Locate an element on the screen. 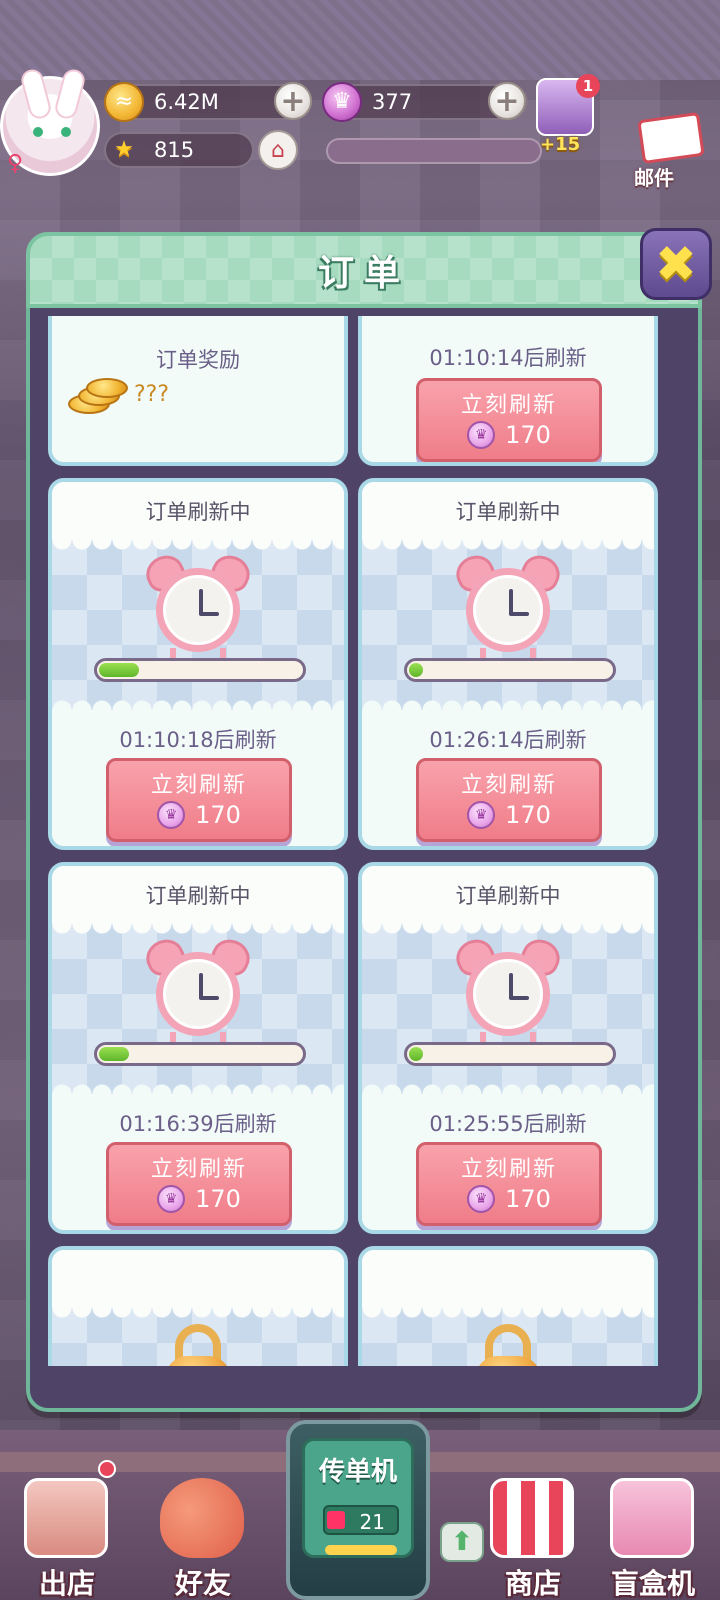 This screenshot has height=1600, width=720. flyer-machine-button: 传单机 21 is located at coordinates (358, 1510).